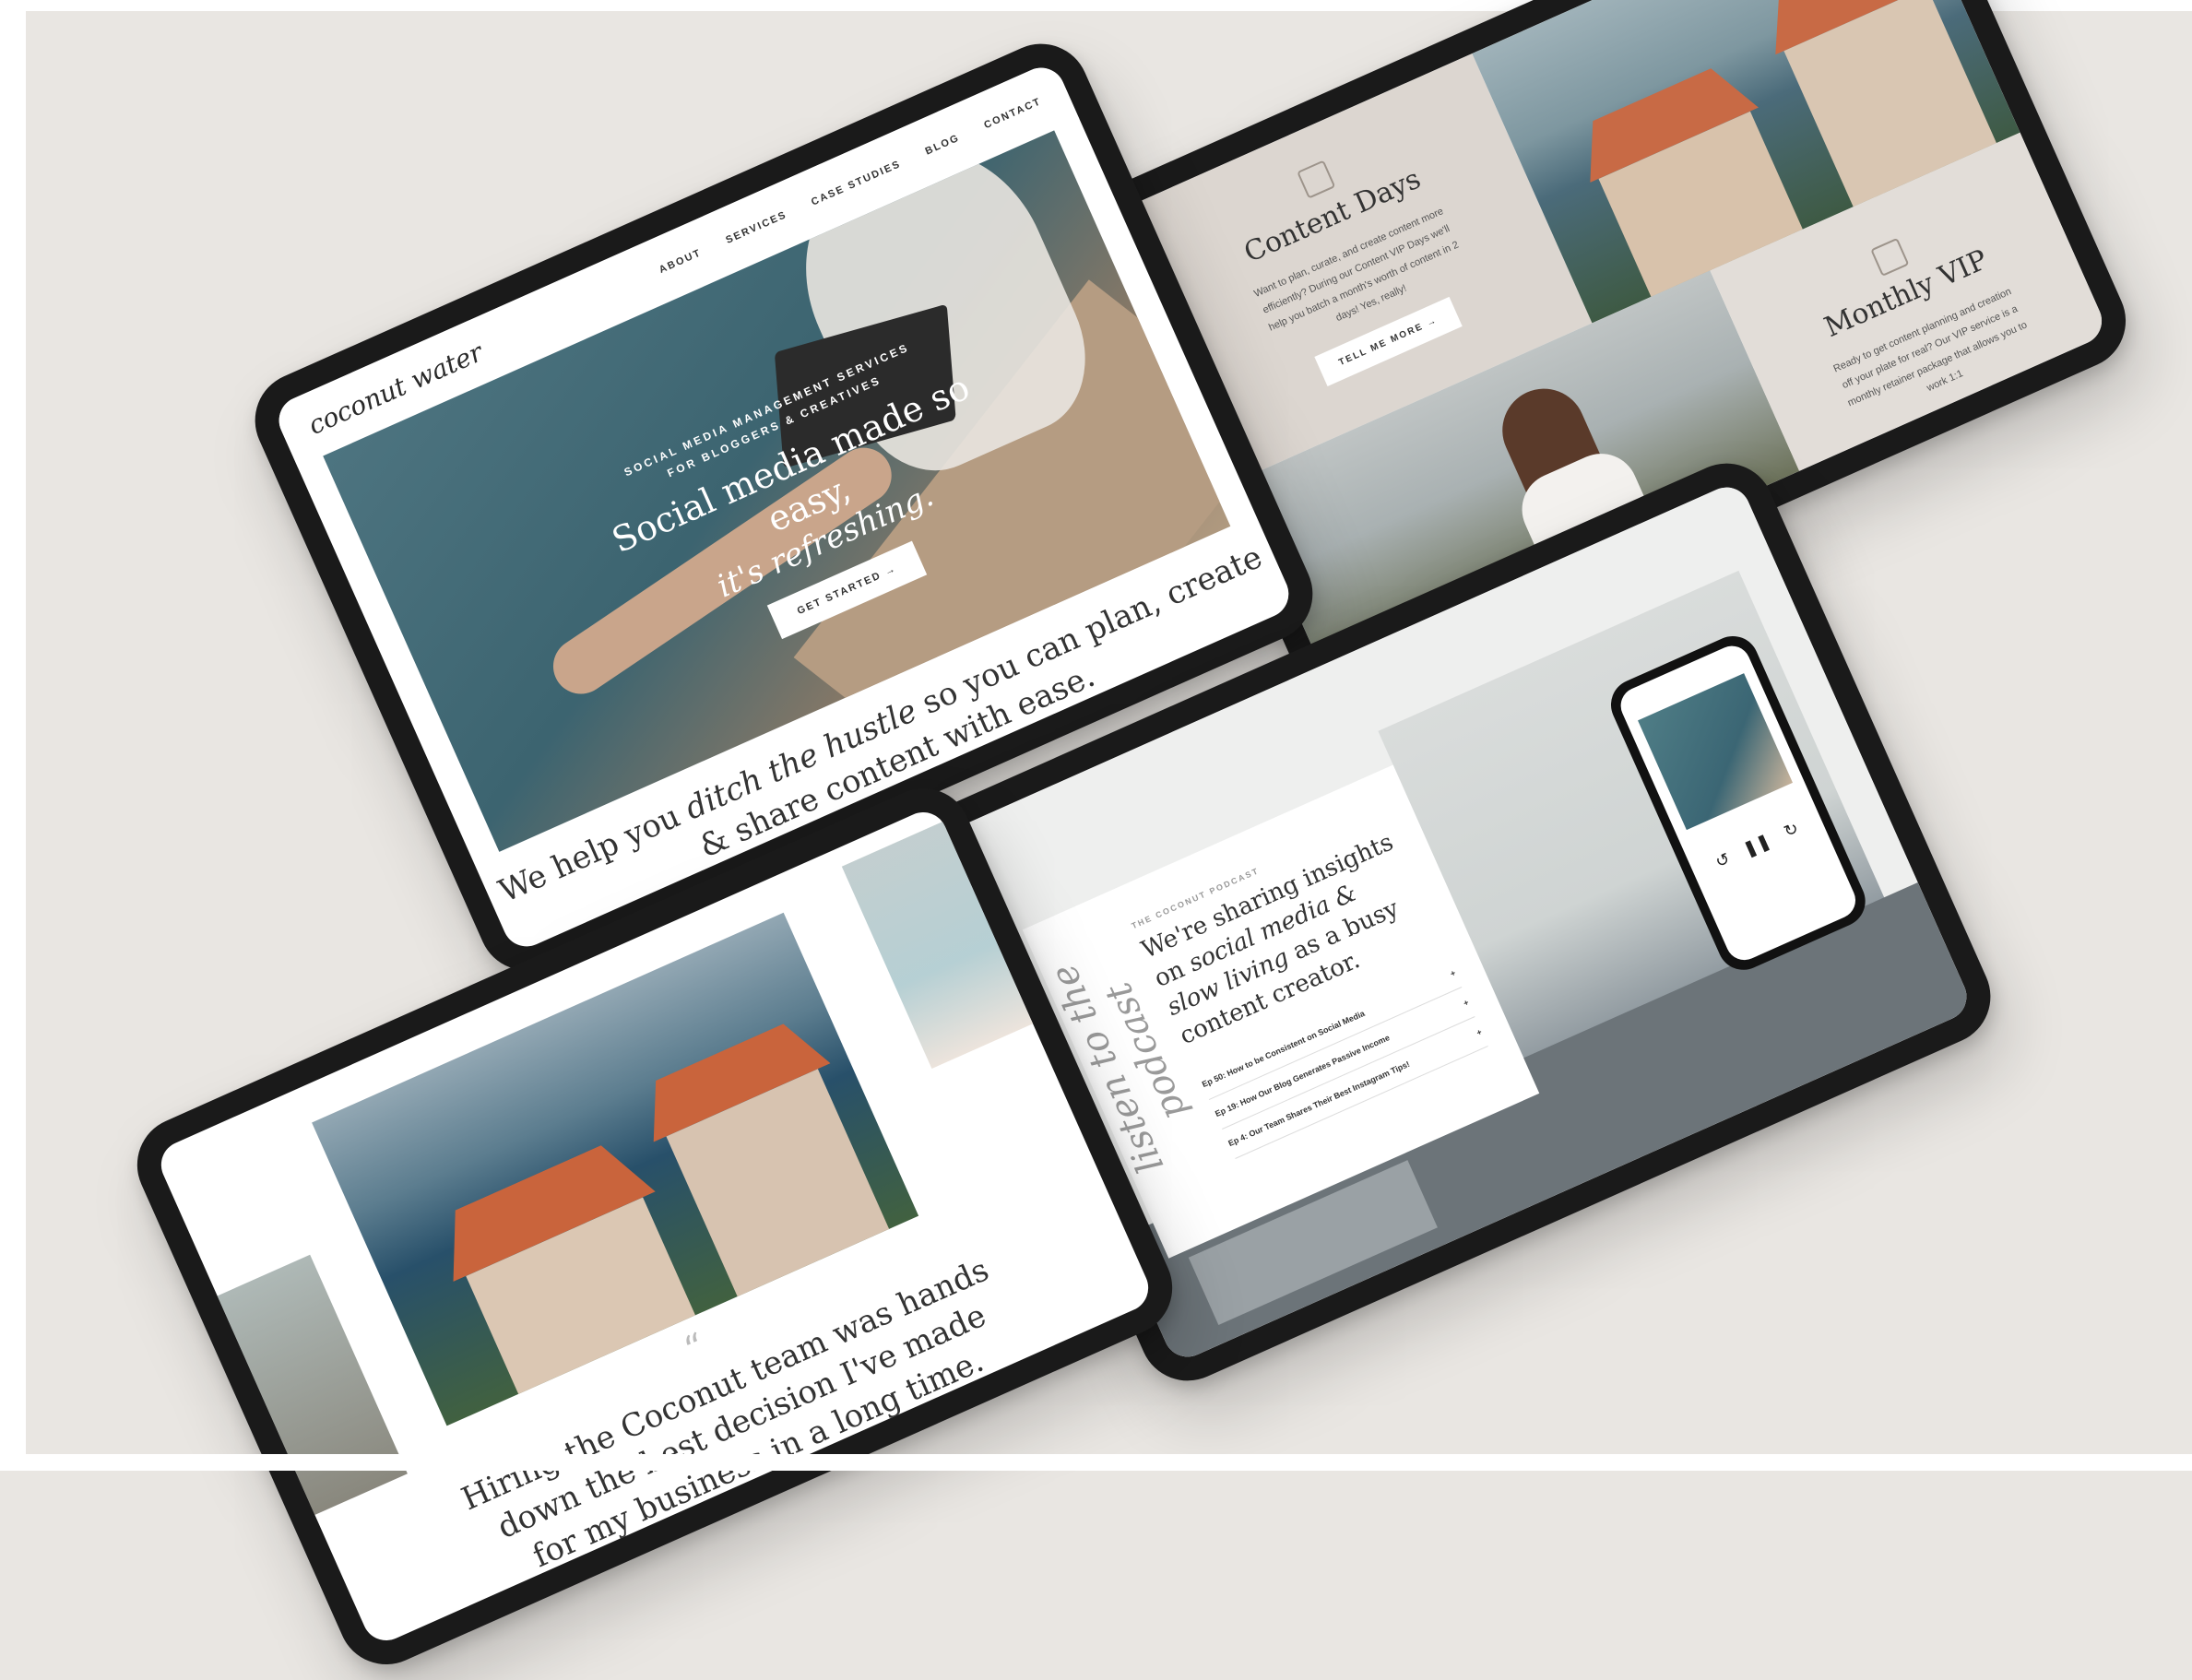 The width and height of the screenshot is (2192, 1680). What do you see at coordinates (1716, 752) in the screenshot?
I see `podcast-cover-art` at bounding box center [1716, 752].